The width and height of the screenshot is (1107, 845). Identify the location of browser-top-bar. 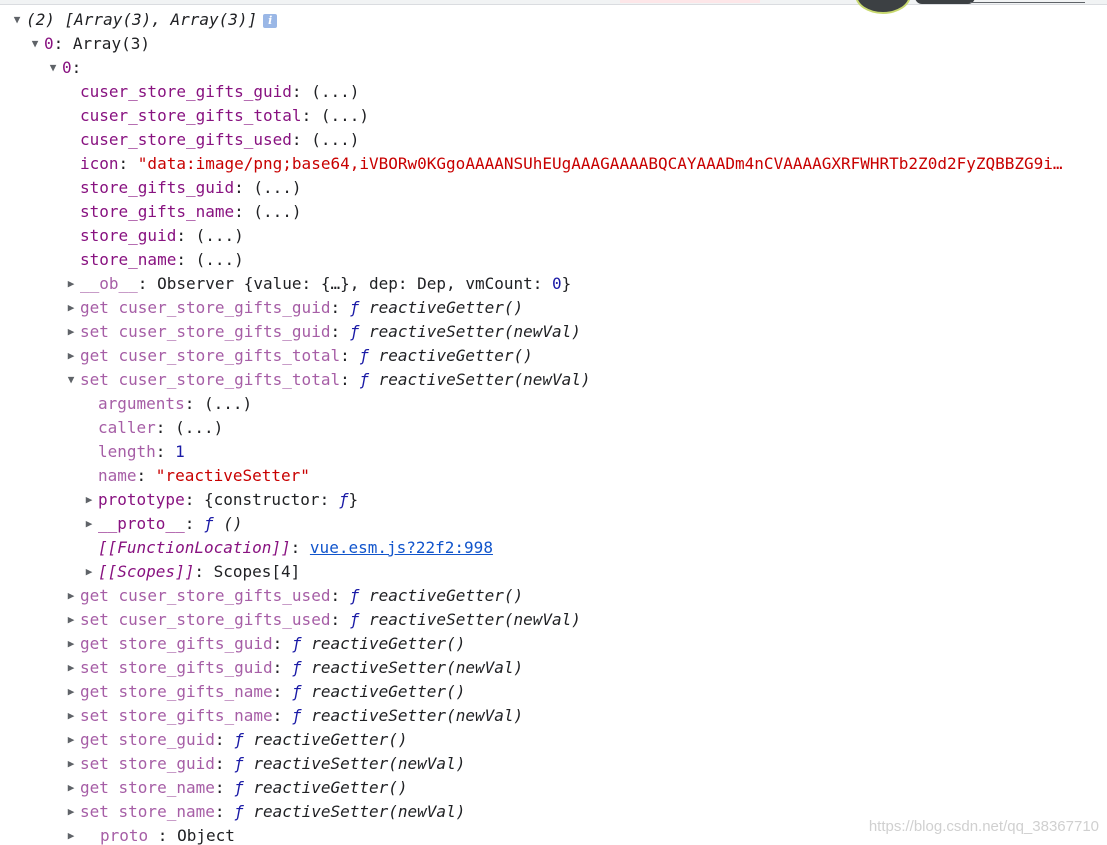
(553, 7).